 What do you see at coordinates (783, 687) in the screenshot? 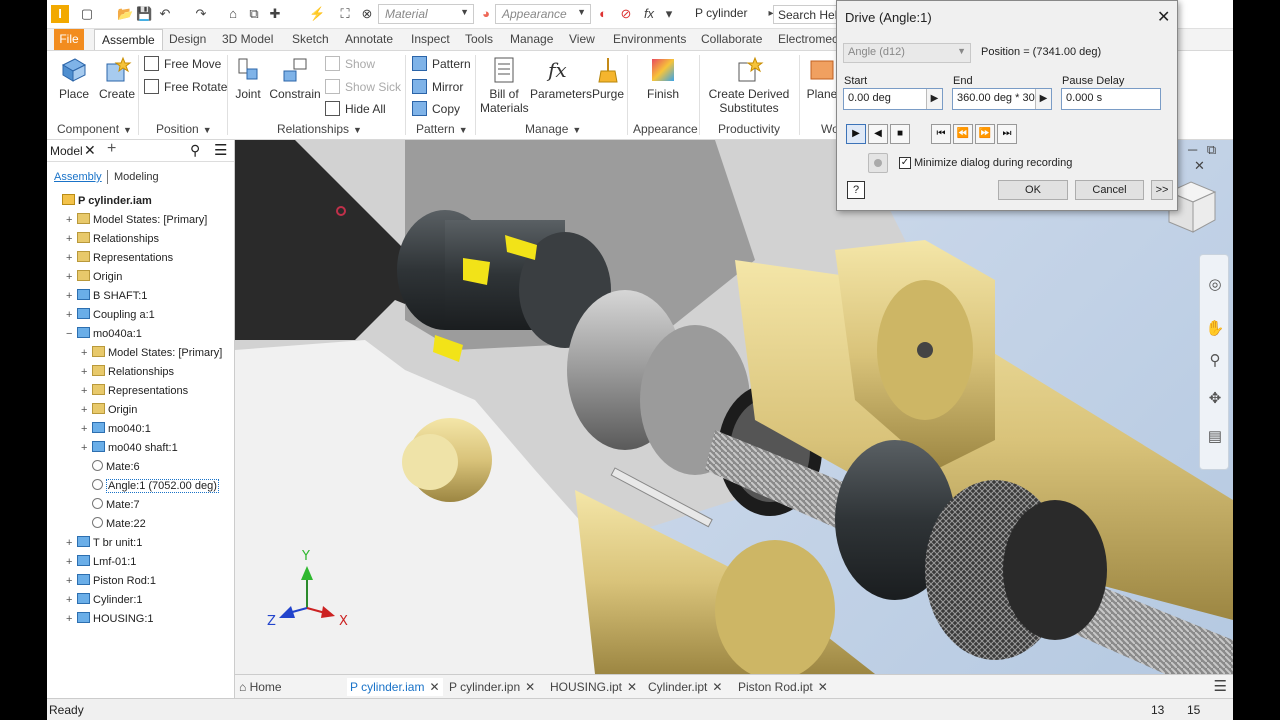
I see `doc-tab: Piston Rod.ipt ✕` at bounding box center [783, 687].